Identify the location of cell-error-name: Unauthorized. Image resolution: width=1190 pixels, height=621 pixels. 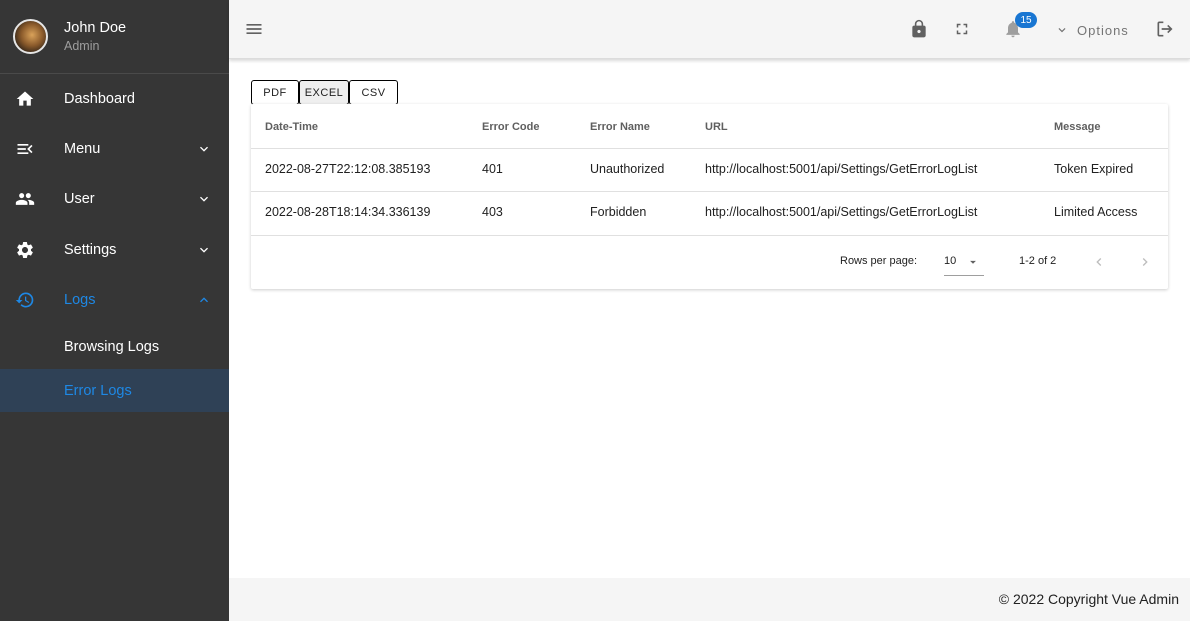
(627, 169).